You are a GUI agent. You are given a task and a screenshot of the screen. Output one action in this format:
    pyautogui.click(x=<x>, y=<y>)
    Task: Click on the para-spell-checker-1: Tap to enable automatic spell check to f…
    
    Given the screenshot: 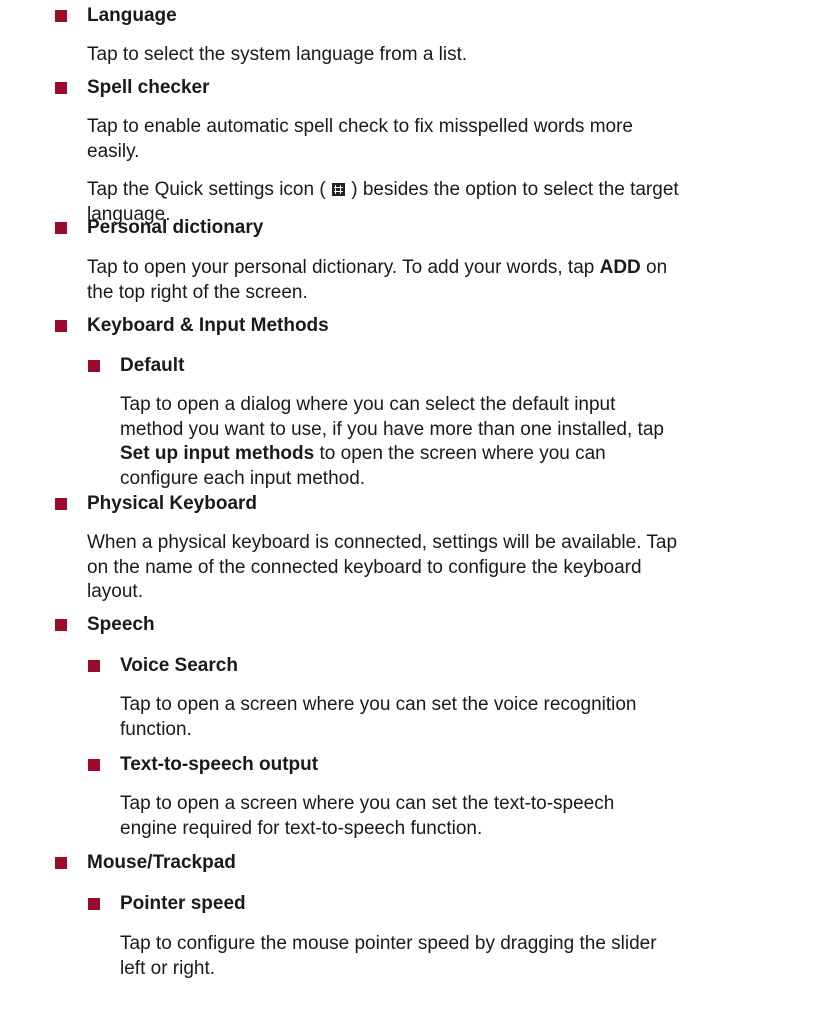 What is the action you would take?
    pyautogui.click(x=360, y=139)
    